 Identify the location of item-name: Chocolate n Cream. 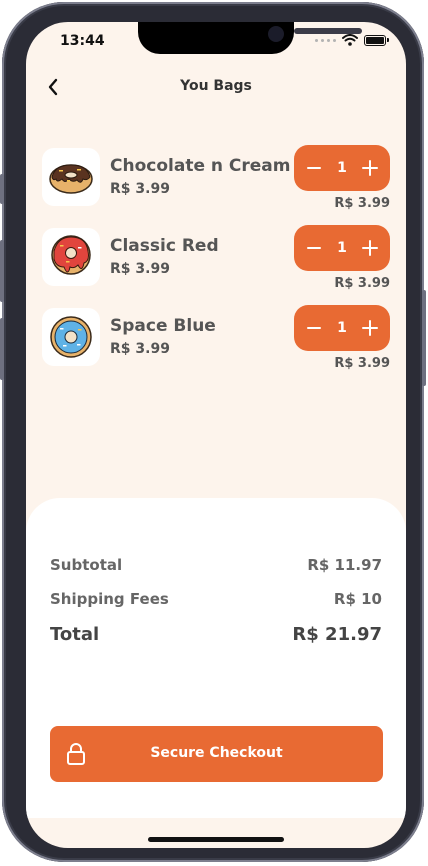
(200, 166).